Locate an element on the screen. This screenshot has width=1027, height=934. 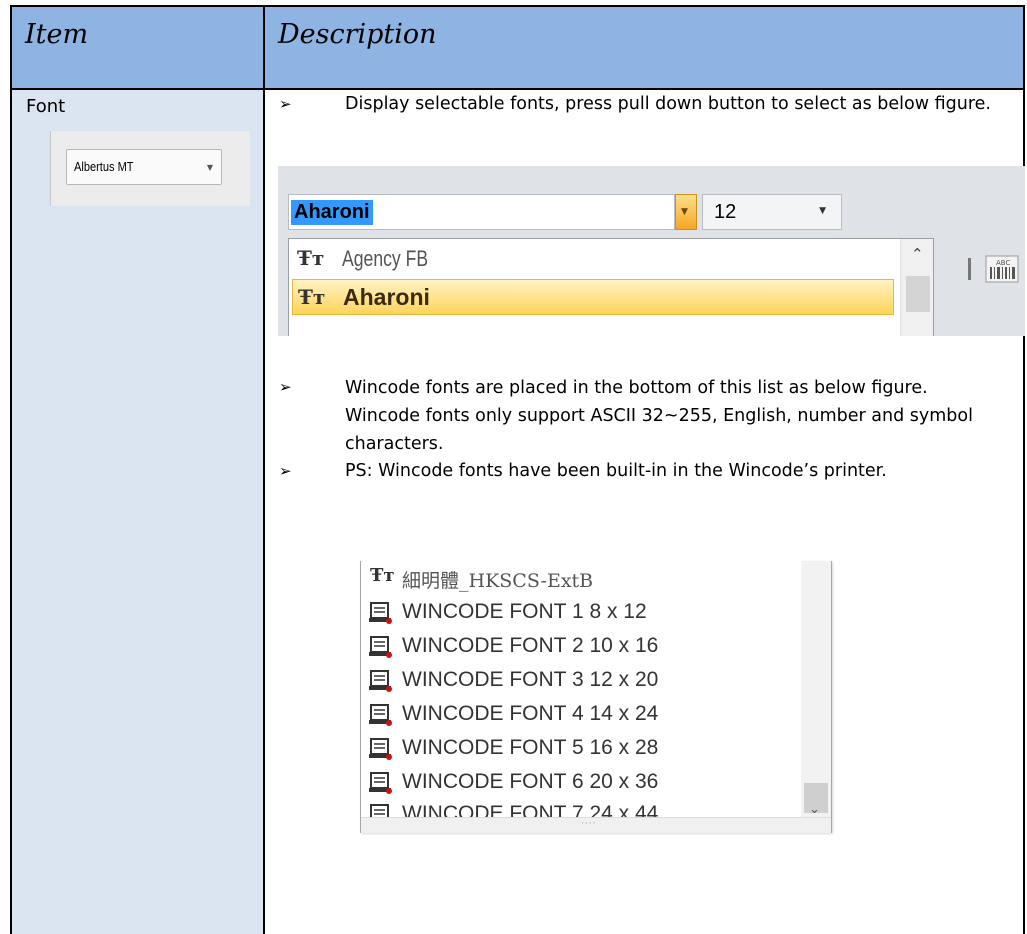
font-size-value: 12 is located at coordinates (725, 212).